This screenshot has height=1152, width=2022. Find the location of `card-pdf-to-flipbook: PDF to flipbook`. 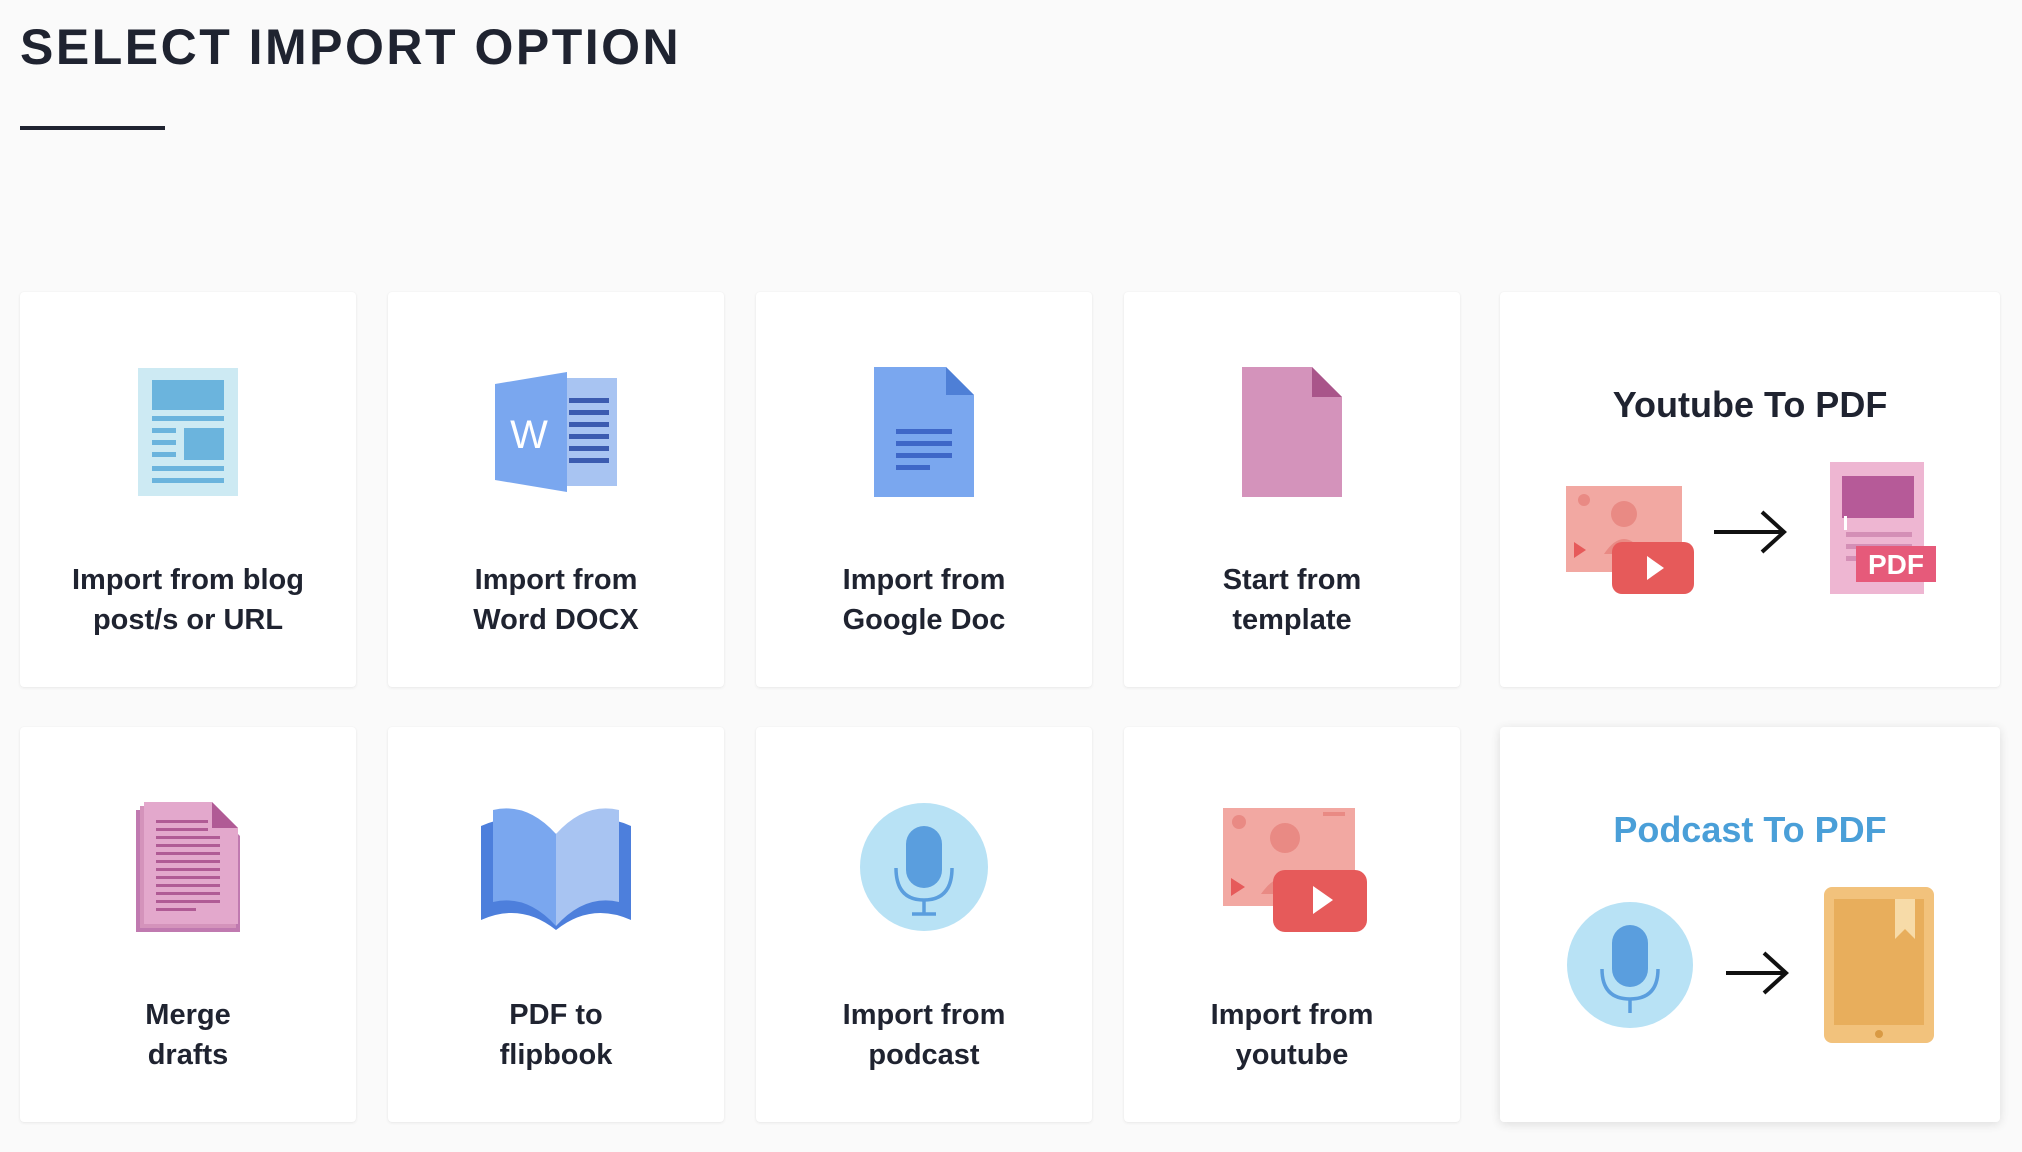

card-pdf-to-flipbook: PDF to flipbook is located at coordinates (556, 924).